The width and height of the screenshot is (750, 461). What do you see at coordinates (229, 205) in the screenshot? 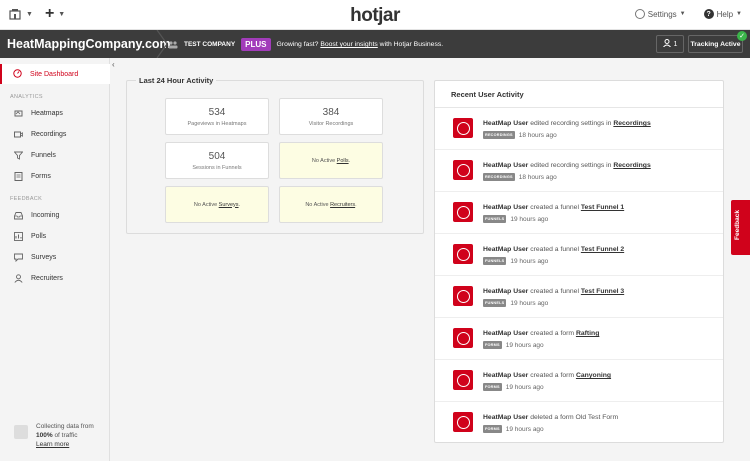
I see `surveys-link: Surveys` at bounding box center [229, 205].